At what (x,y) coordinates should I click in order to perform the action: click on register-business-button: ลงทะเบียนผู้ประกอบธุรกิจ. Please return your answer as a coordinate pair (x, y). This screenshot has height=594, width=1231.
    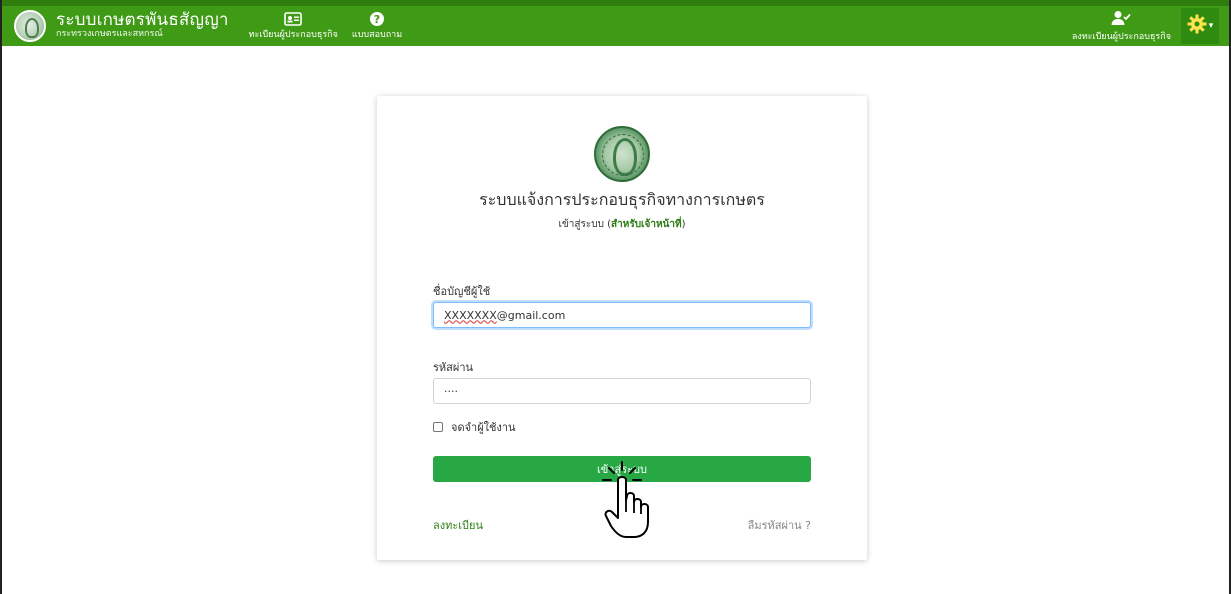
    Looking at the image, I should click on (1121, 26).